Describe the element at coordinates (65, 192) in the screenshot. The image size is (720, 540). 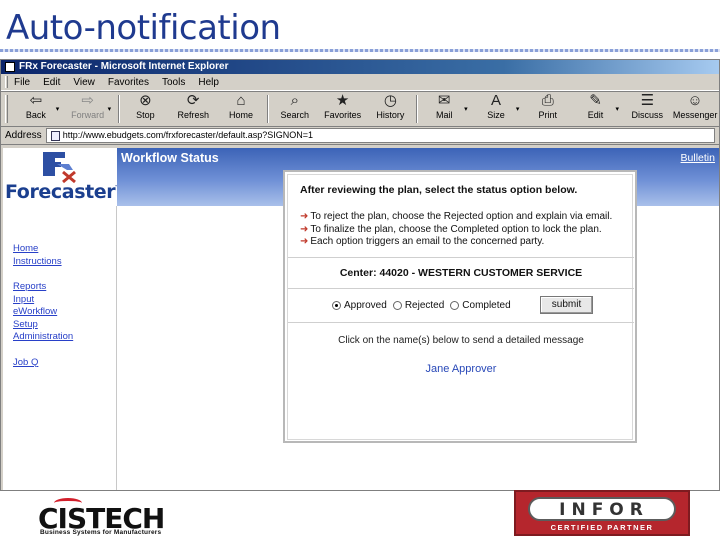
I see `logo-wordmark: ForecasterTM` at that location.